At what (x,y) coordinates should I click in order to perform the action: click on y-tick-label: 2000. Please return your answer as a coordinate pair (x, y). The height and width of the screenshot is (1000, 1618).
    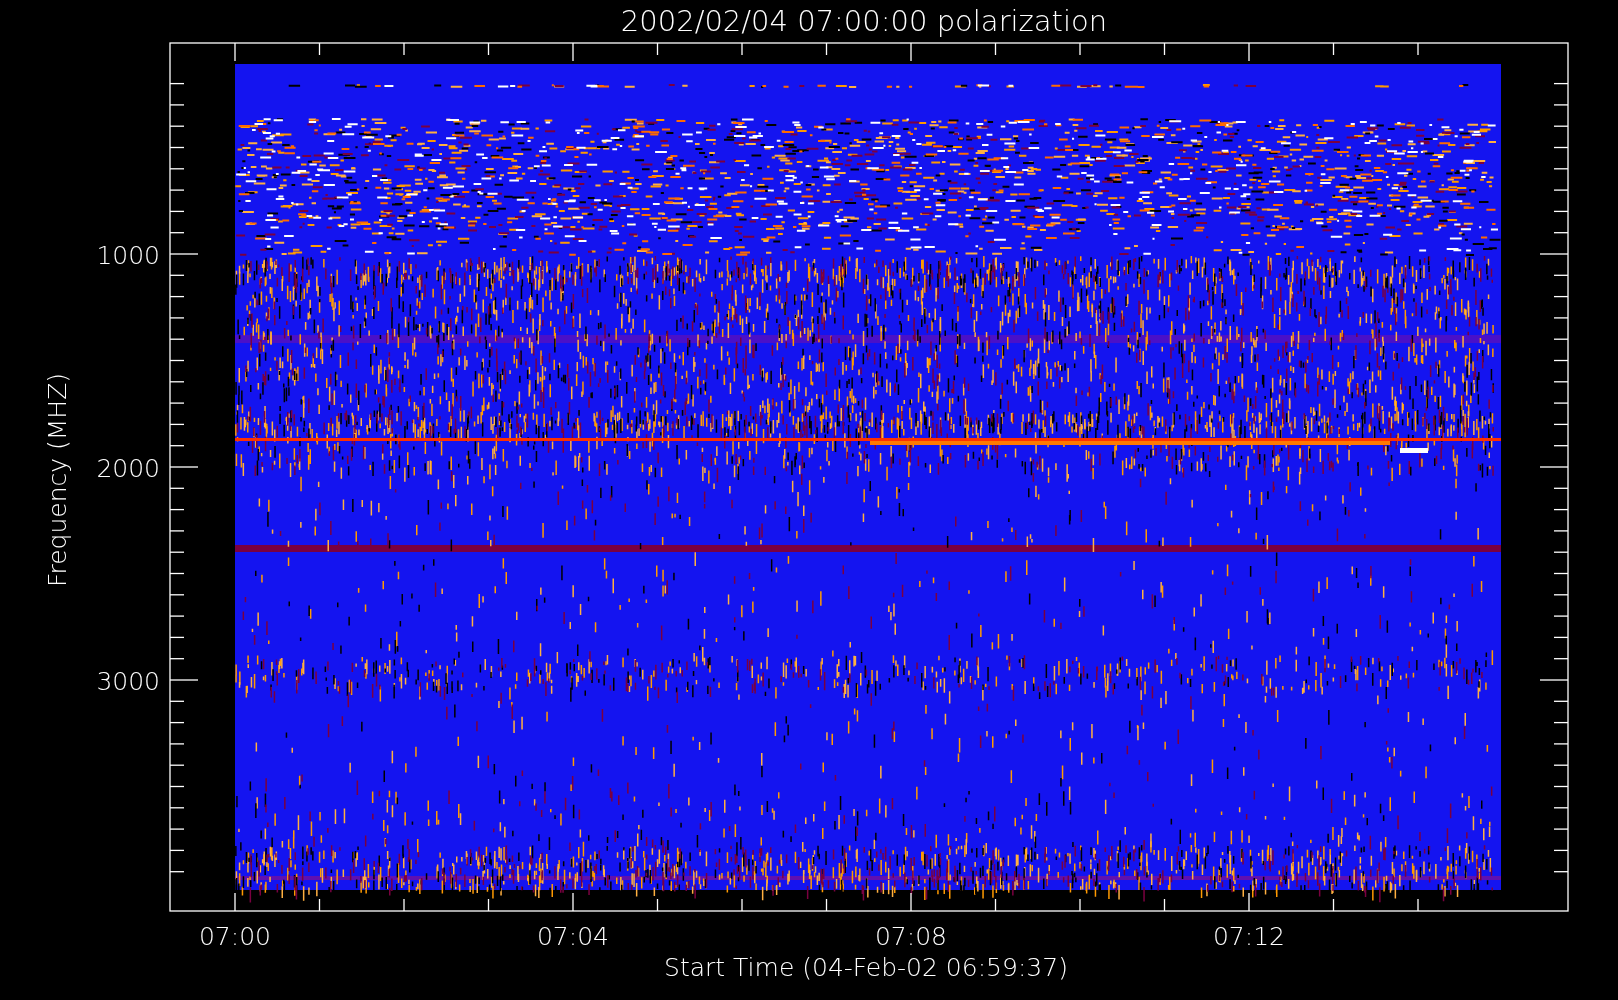
    Looking at the image, I should click on (128, 468).